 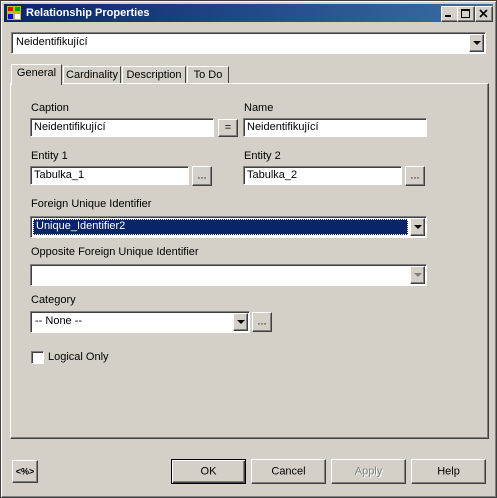 I want to click on tab-general: General, so click(x=36, y=74).